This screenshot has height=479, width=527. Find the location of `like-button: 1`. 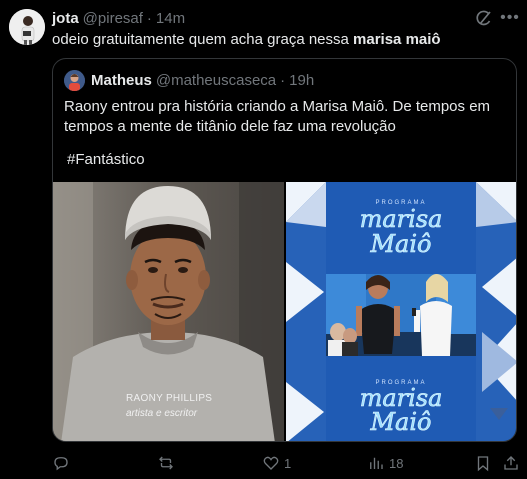

like-button: 1 is located at coordinates (276, 463).